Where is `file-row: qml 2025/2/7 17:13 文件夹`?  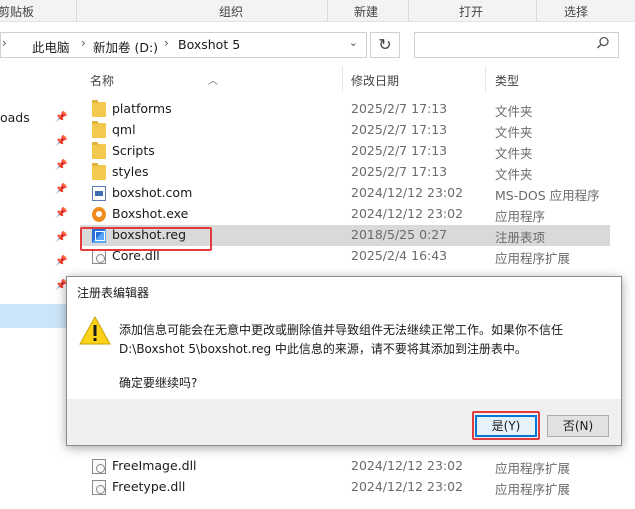
file-row: qml 2025/2/7 17:13 文件夹 is located at coordinates (357, 130).